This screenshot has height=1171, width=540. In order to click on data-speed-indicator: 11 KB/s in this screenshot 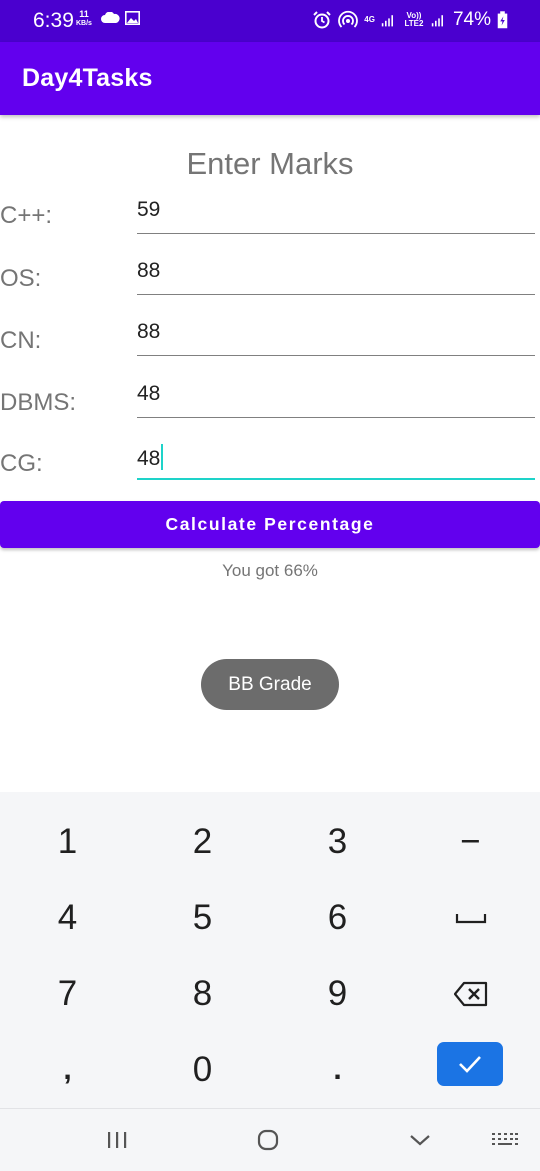, I will do `click(84, 19)`.